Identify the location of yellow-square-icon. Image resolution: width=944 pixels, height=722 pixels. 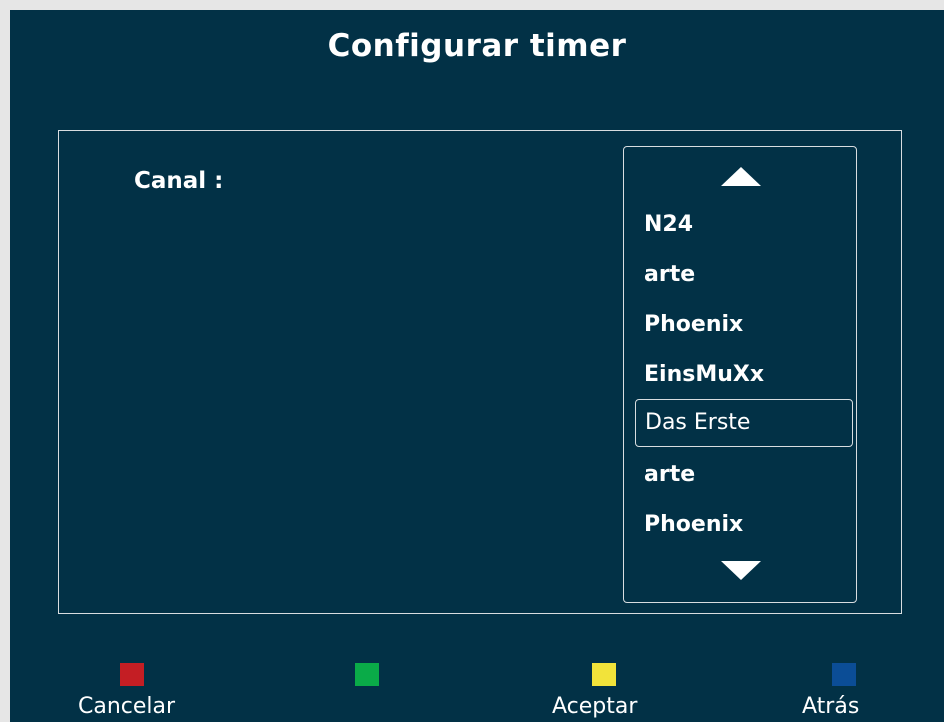
(604, 674).